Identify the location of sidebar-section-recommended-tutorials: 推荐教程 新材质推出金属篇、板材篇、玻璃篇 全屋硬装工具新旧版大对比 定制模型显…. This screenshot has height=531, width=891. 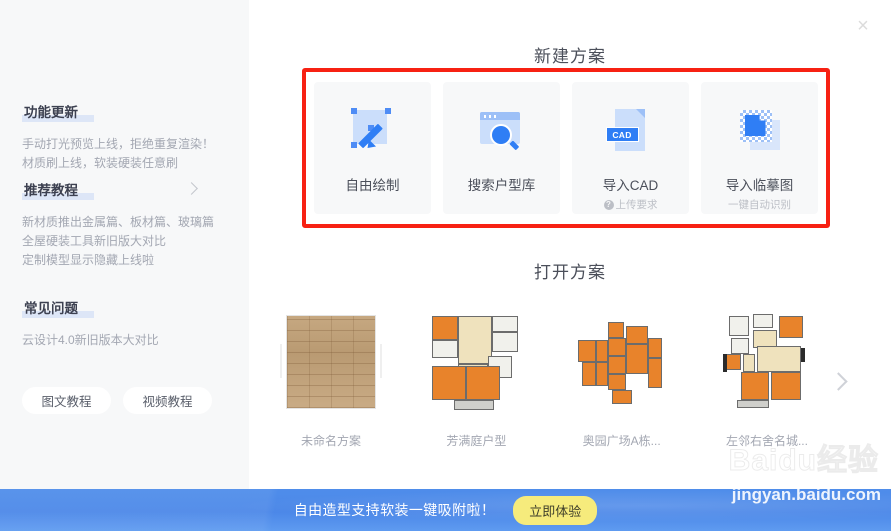
(122, 226).